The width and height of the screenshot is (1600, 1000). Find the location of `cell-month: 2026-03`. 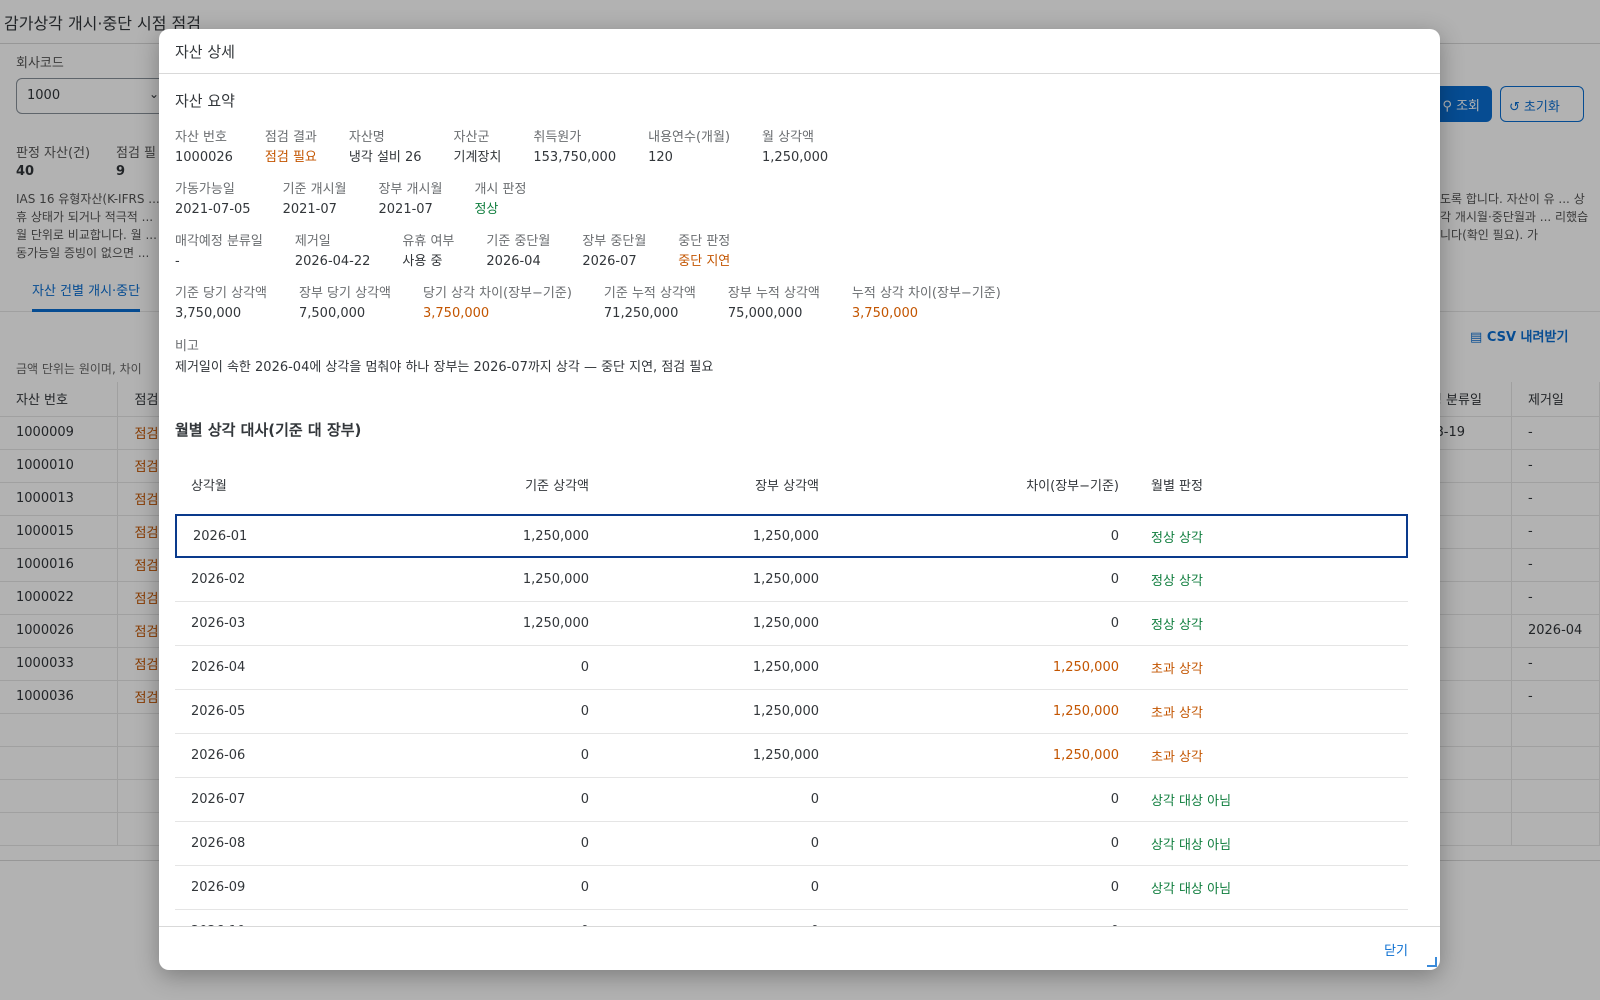

cell-month: 2026-03 is located at coordinates (245, 624).